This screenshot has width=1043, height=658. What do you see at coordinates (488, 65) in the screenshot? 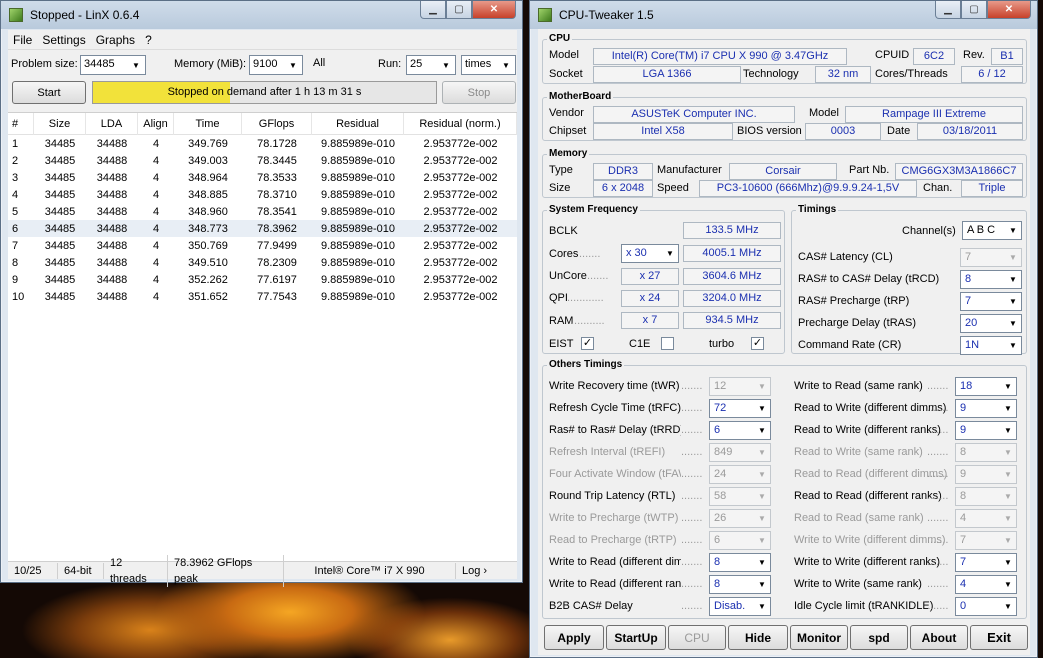
I see `run-unit-combo: times ▼` at bounding box center [488, 65].